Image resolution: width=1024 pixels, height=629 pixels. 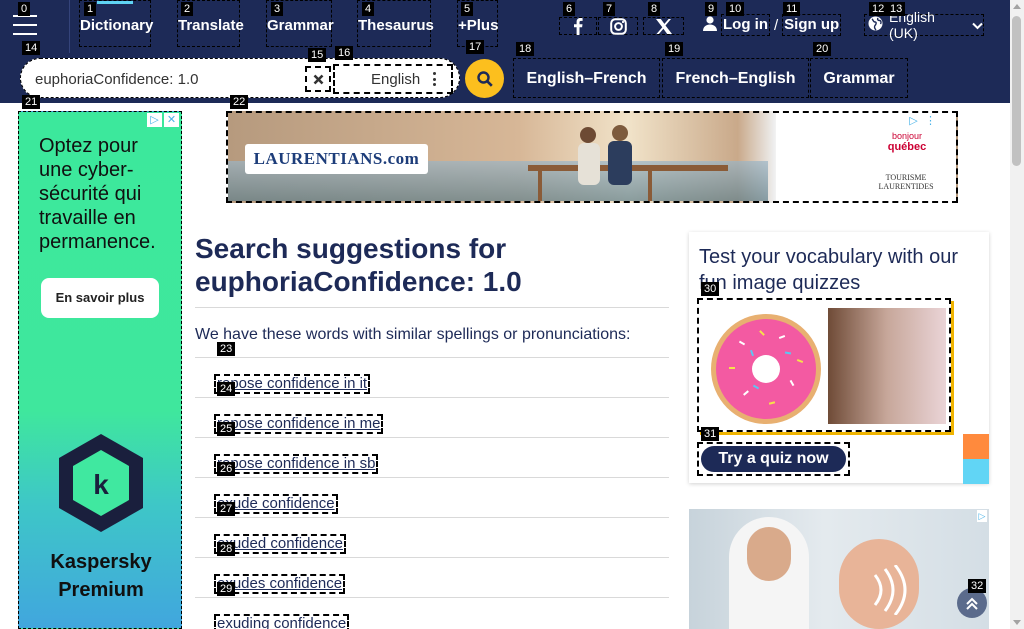 I want to click on scrollbar-thumb, so click(x=1016, y=91).